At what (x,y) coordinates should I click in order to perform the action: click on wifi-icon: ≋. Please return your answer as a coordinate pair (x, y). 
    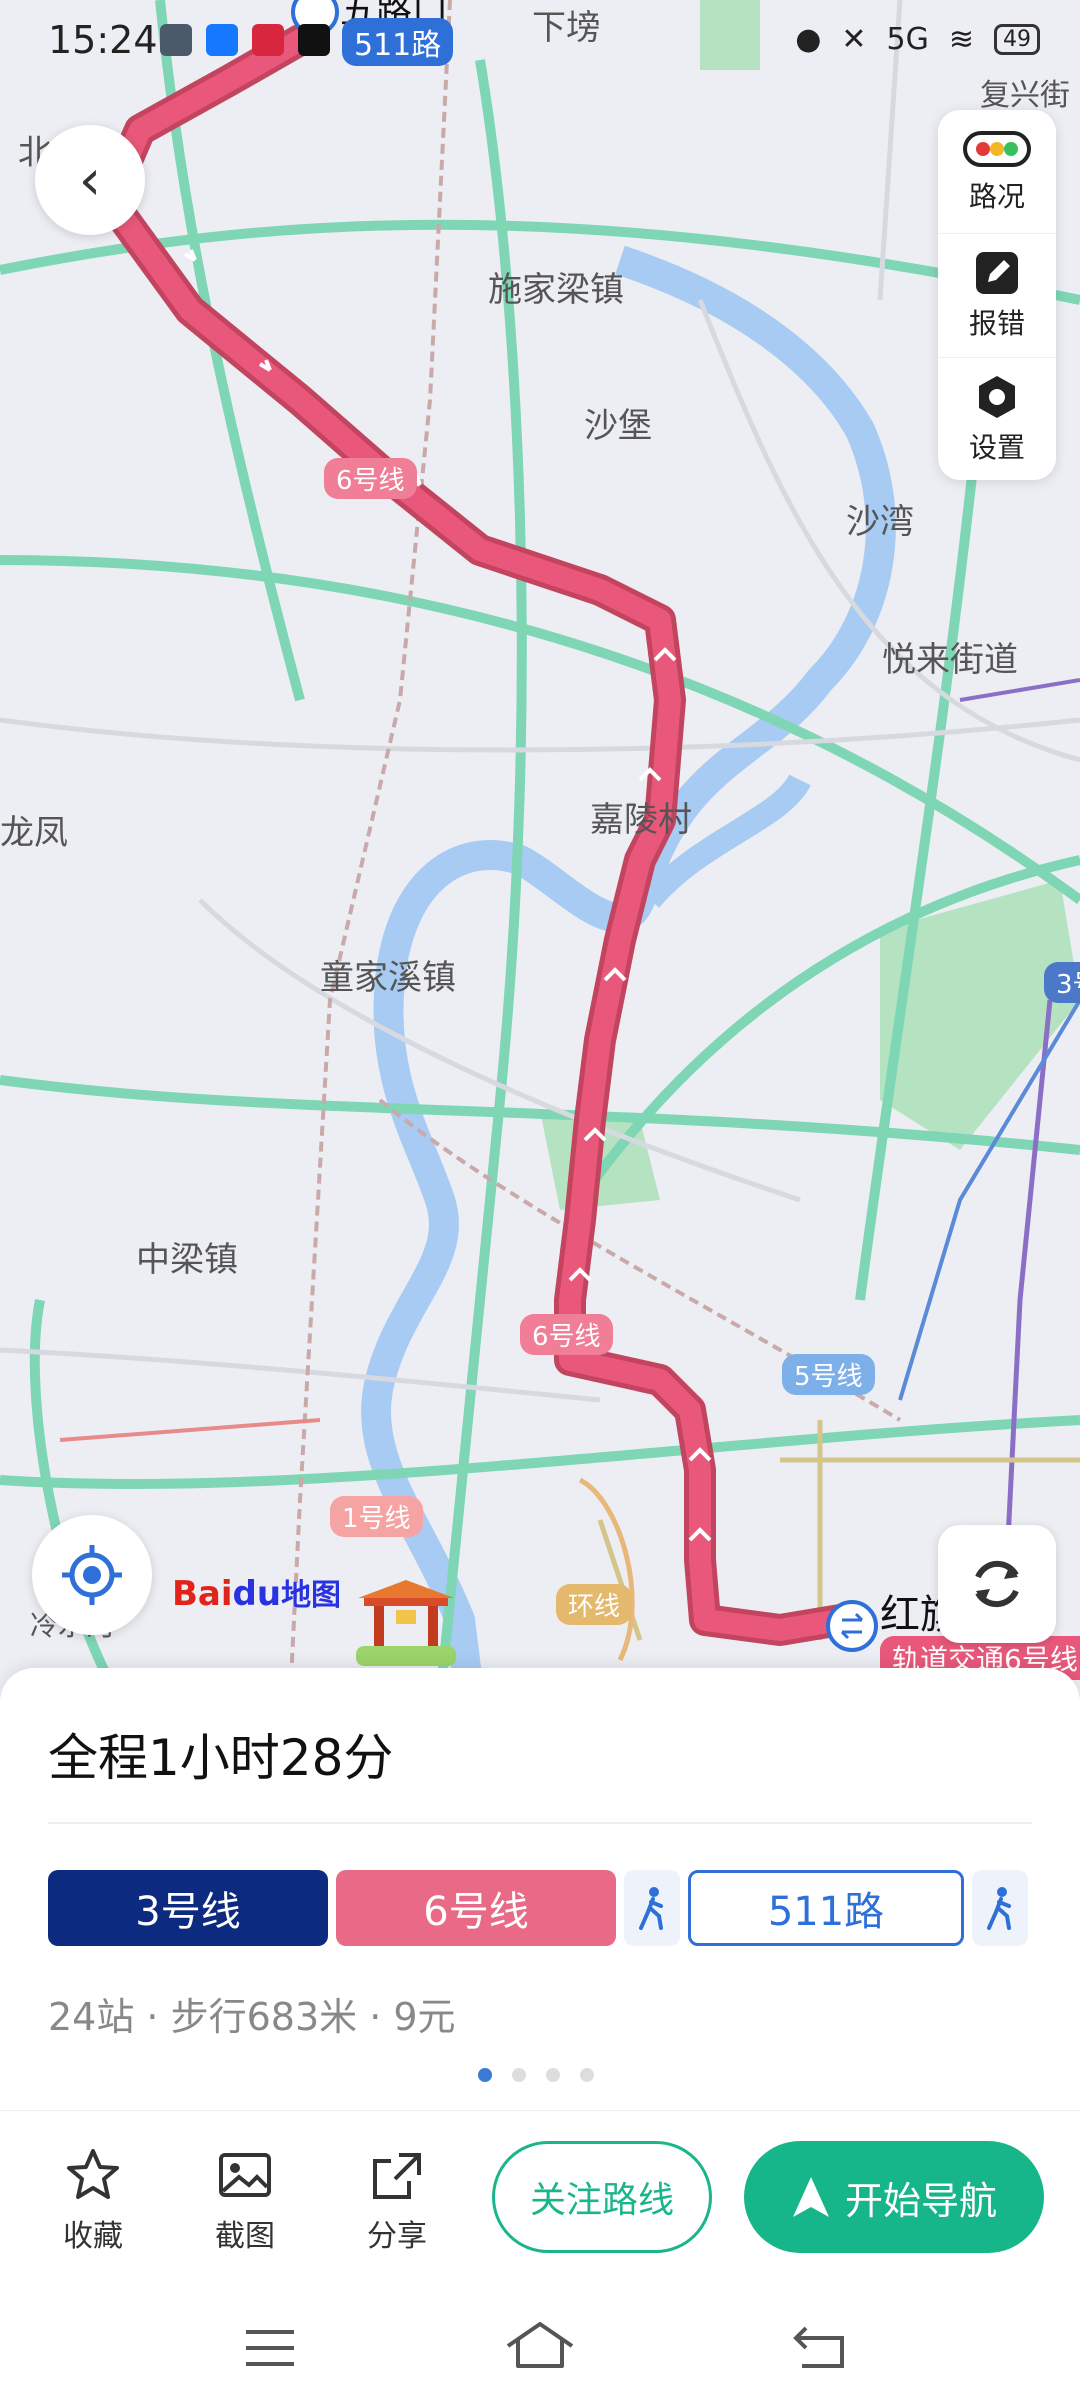
    Looking at the image, I should click on (961, 39).